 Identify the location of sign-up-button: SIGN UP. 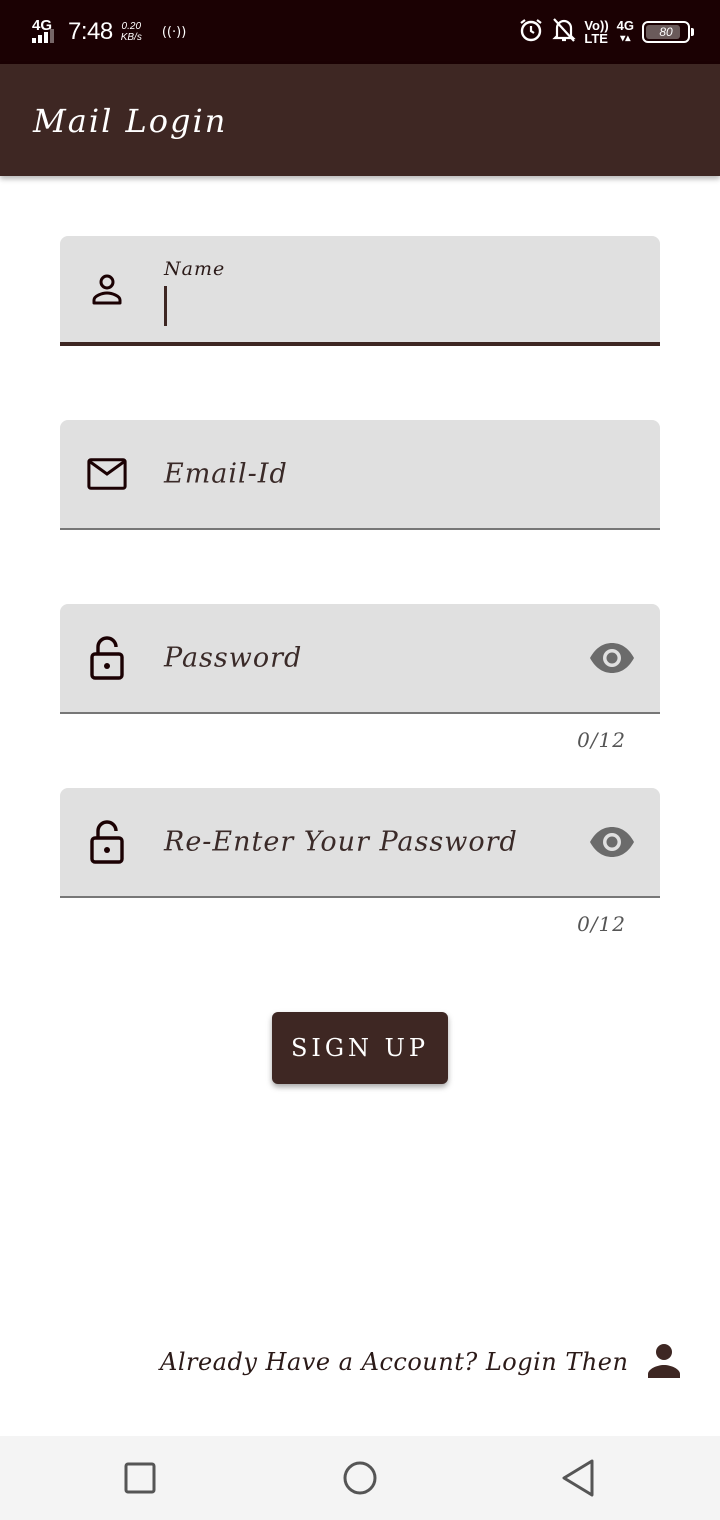
(360, 1048).